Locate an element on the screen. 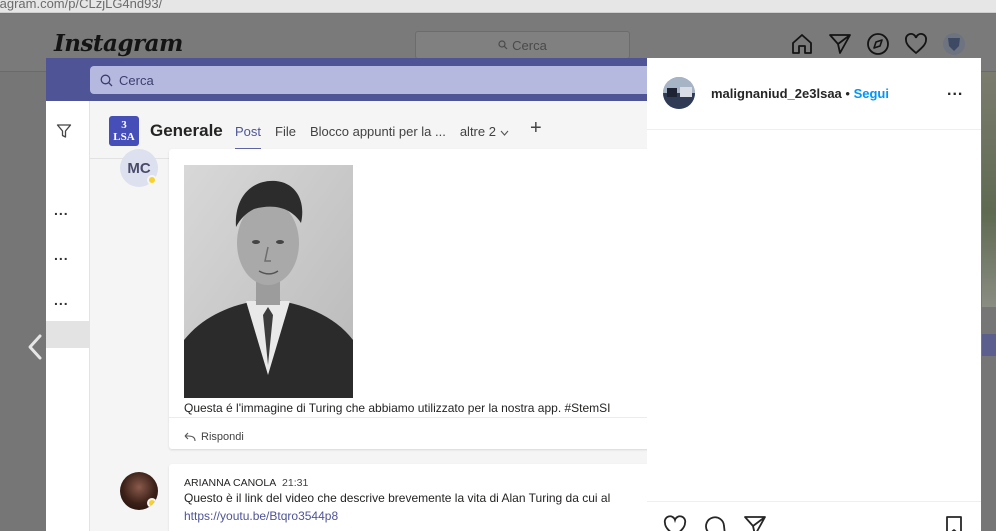  instagram-search-input: Cerca is located at coordinates (522, 45).